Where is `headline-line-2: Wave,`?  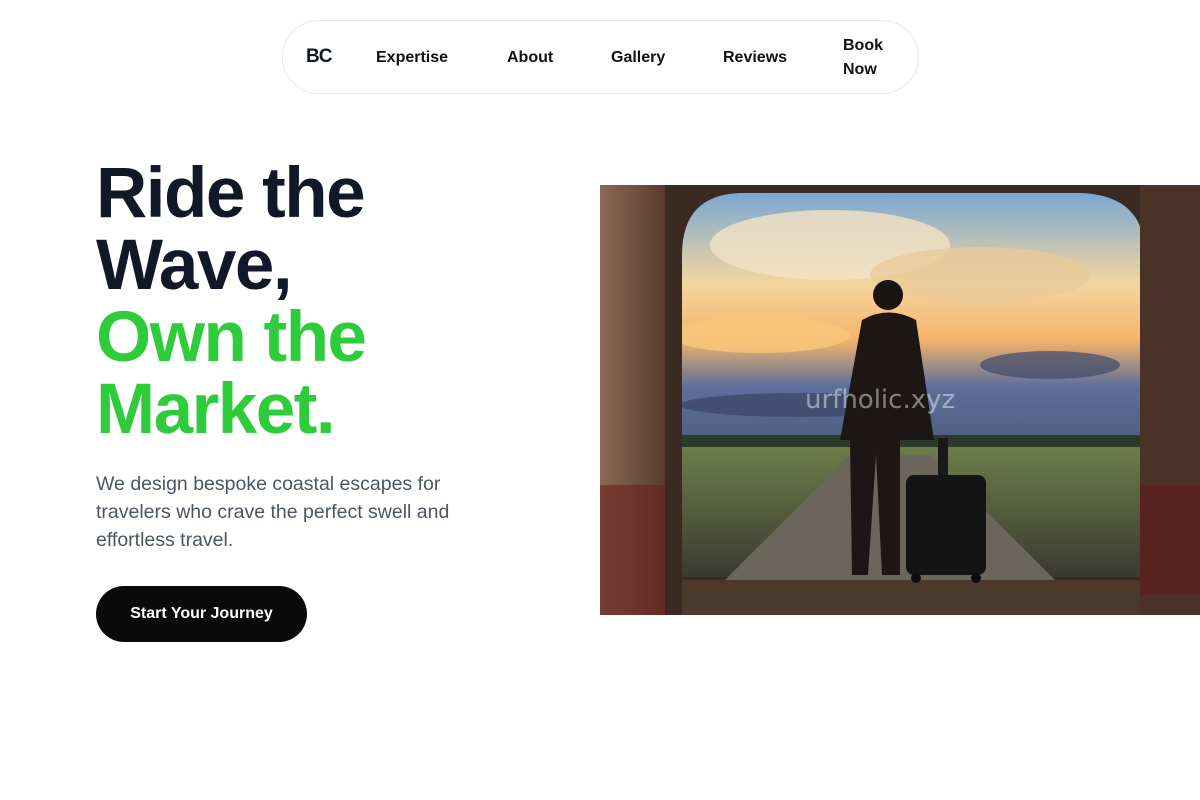 headline-line-2: Wave, is located at coordinates (194, 265).